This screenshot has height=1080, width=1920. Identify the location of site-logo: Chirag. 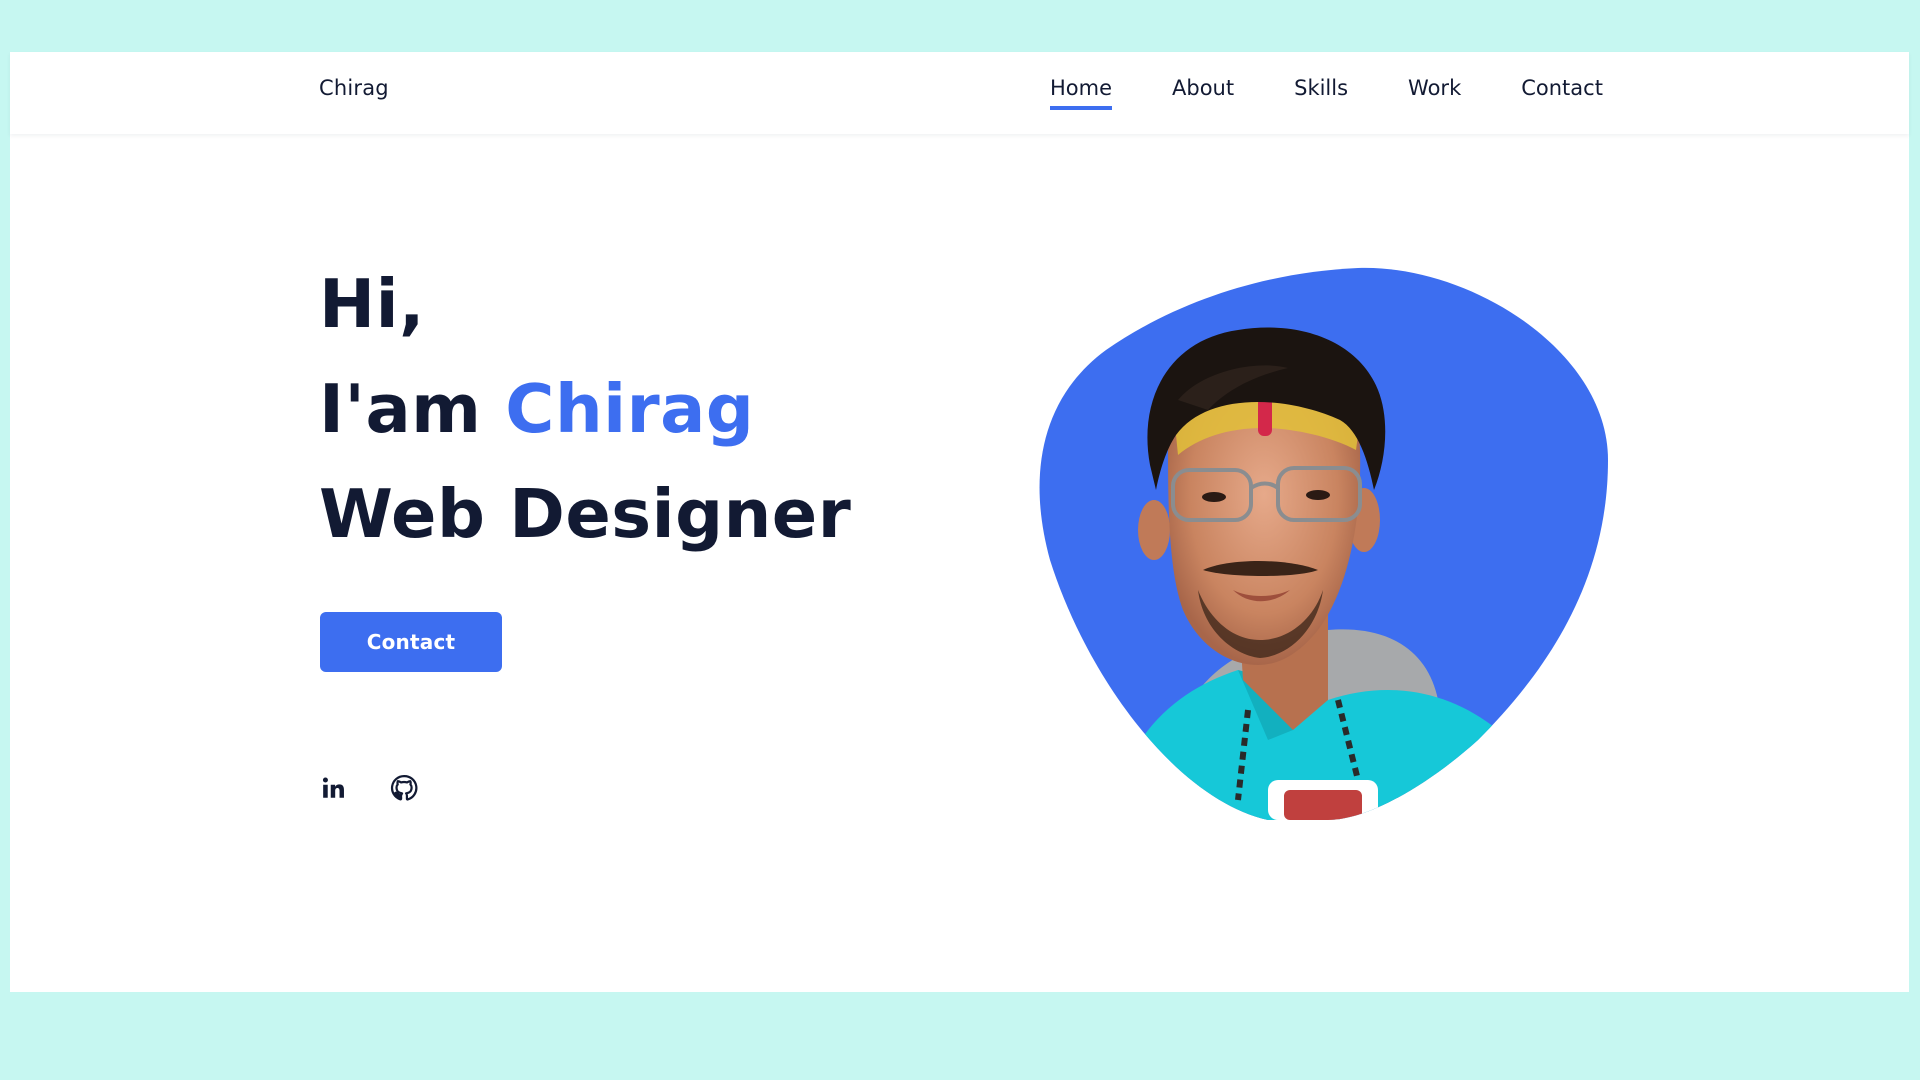
(354, 88).